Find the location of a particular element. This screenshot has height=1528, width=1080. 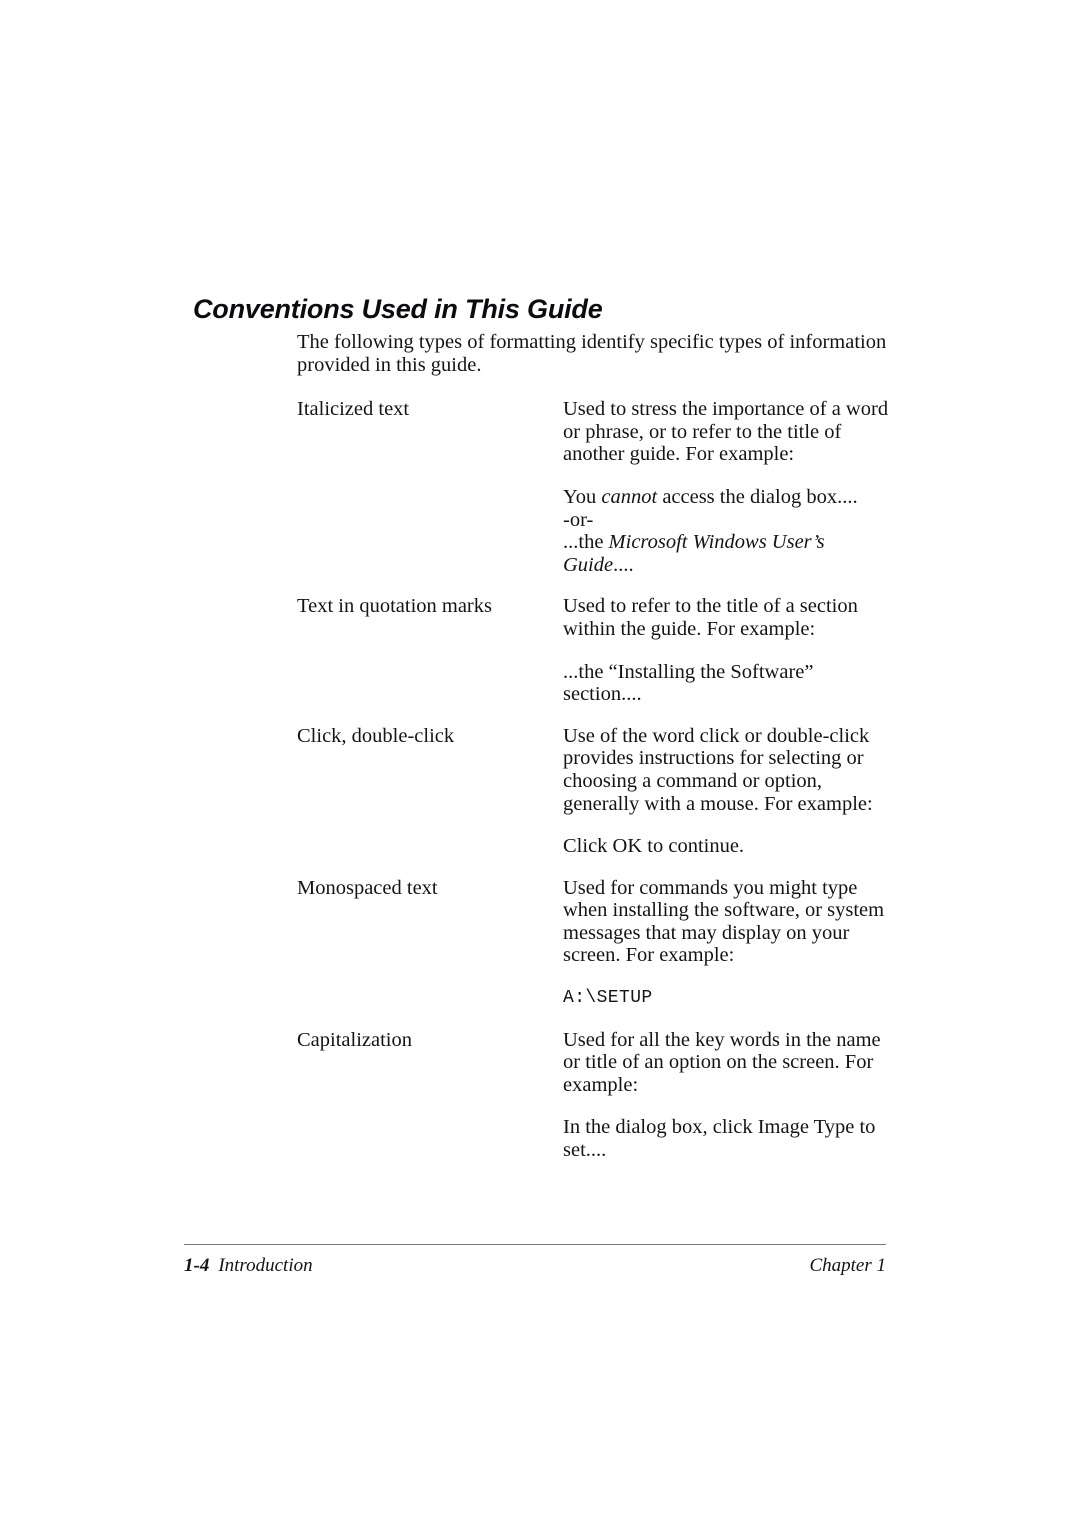

footer-section-name: Introduction is located at coordinates (265, 1265).